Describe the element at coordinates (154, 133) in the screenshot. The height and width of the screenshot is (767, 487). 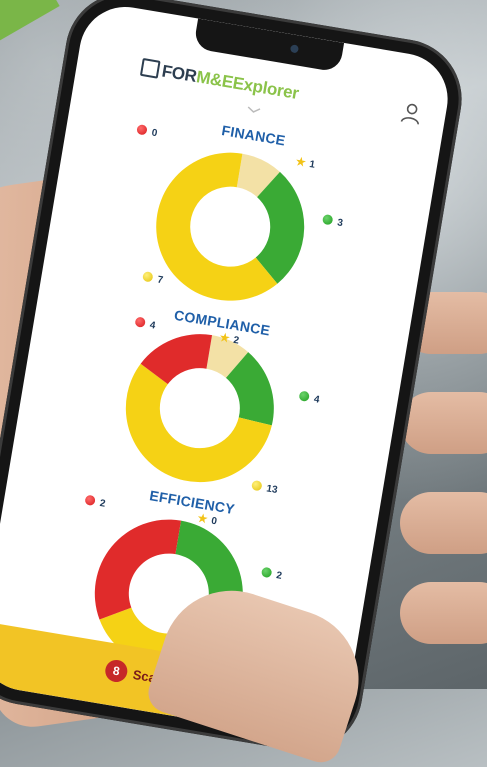
I see `legend-value: 0` at that location.